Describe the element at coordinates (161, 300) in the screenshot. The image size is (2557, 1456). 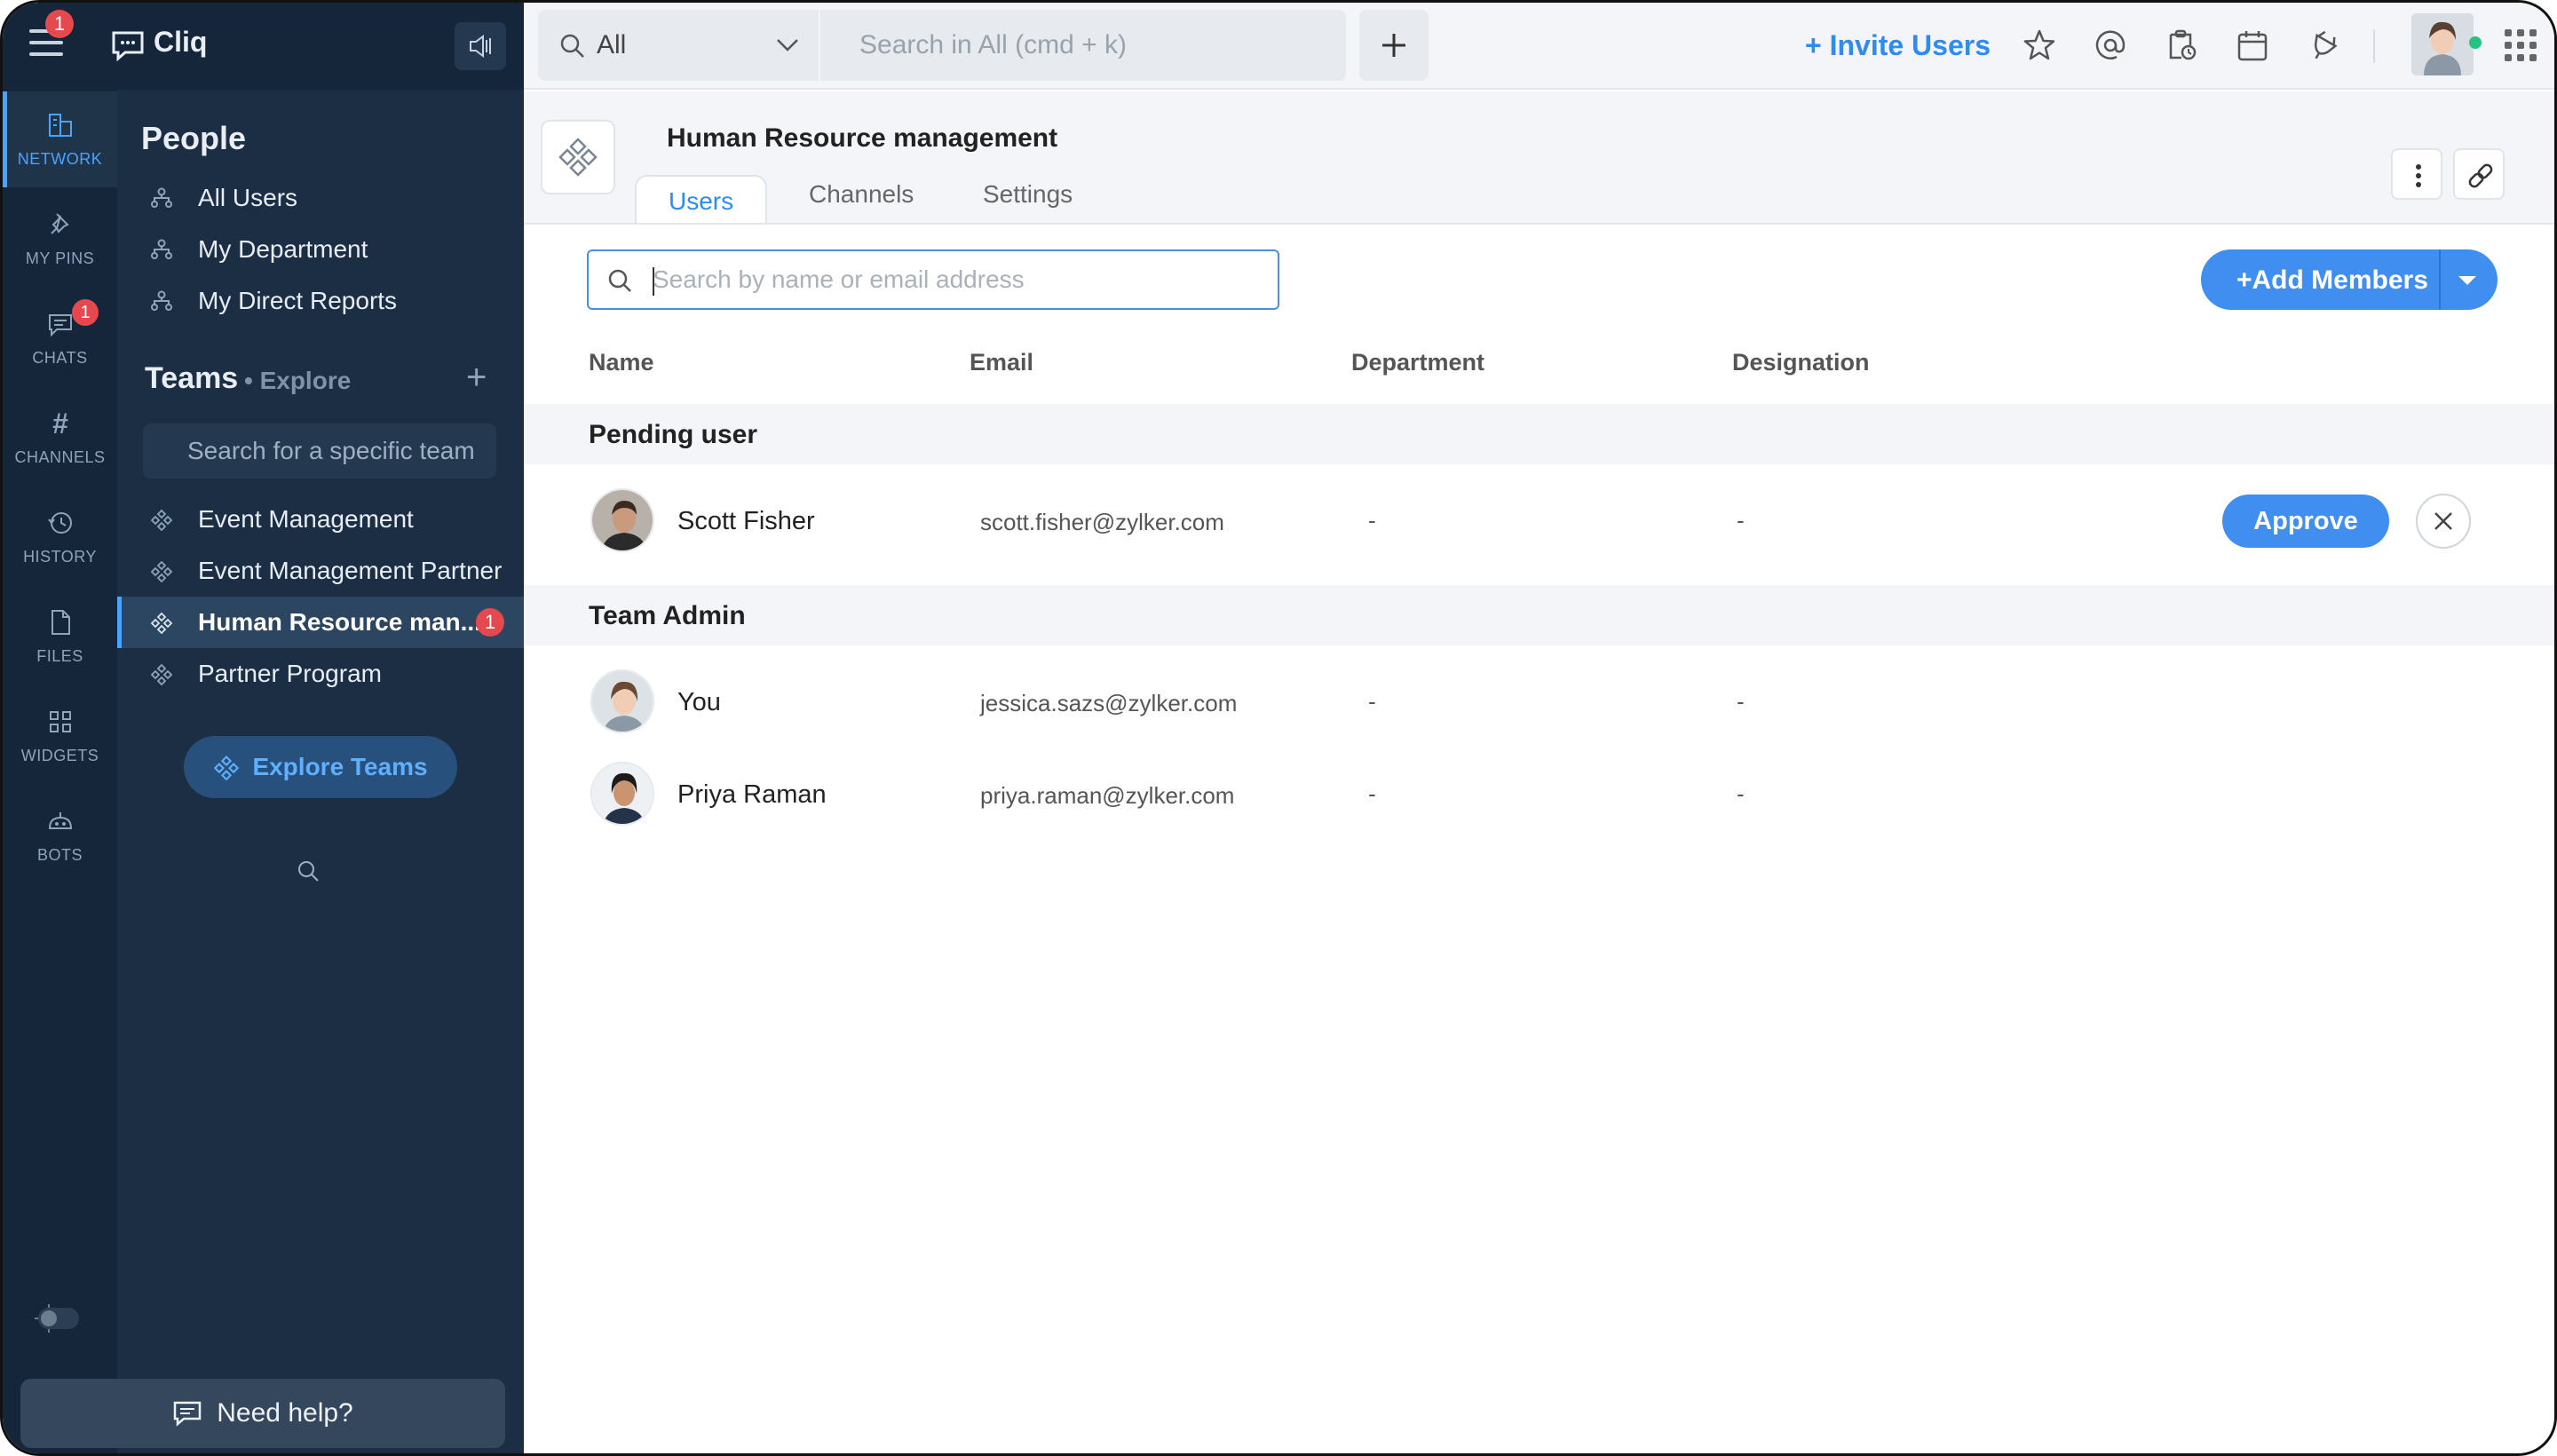
I see `org-chart-icon` at that location.